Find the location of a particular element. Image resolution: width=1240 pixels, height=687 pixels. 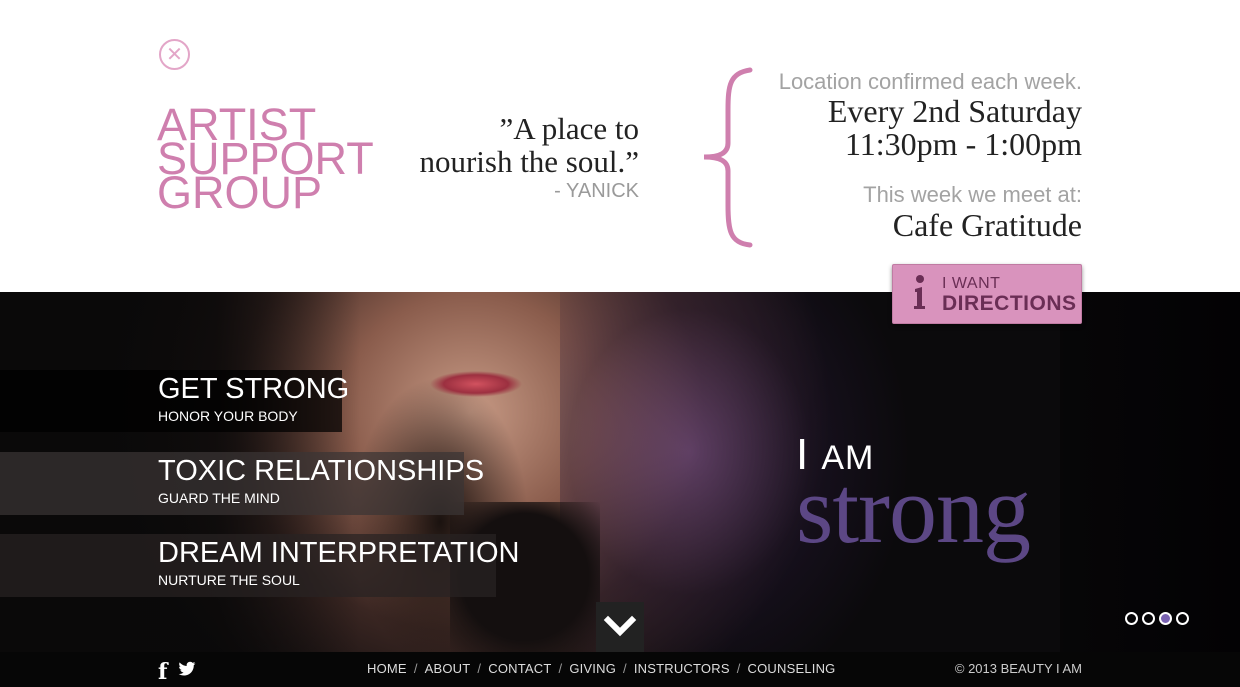

copyright: © 2013 BEAUTY I AM is located at coordinates (1018, 668).